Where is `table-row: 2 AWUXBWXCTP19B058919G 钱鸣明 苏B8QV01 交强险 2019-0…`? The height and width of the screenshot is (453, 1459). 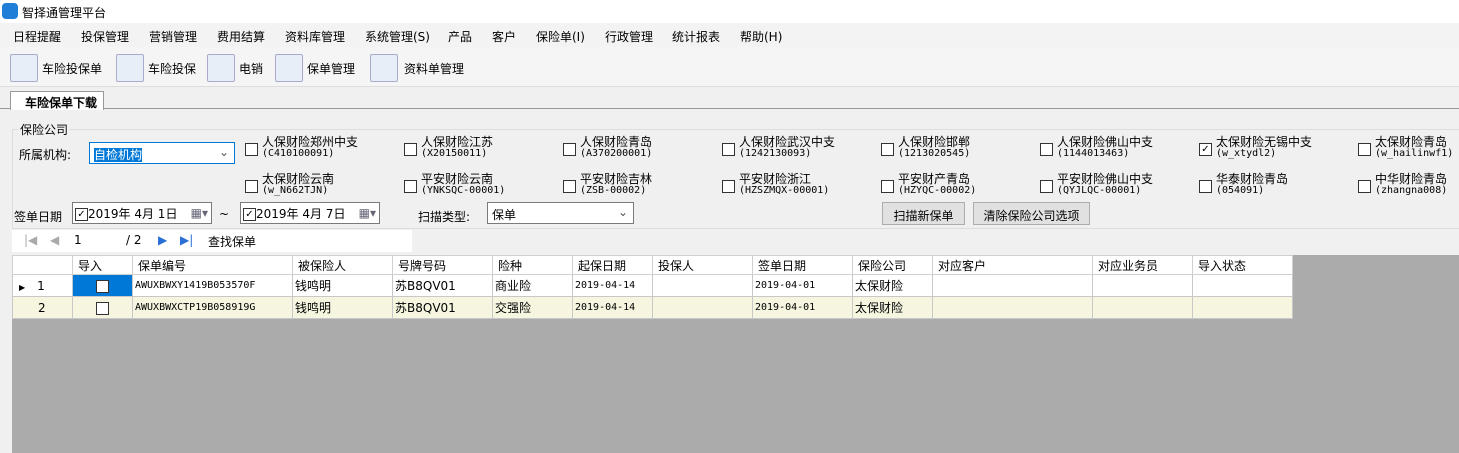 table-row: 2 AWUXBWXCTP19B058919G 钱鸣明 苏B8QV01 交强险 2019-0… is located at coordinates (652, 307).